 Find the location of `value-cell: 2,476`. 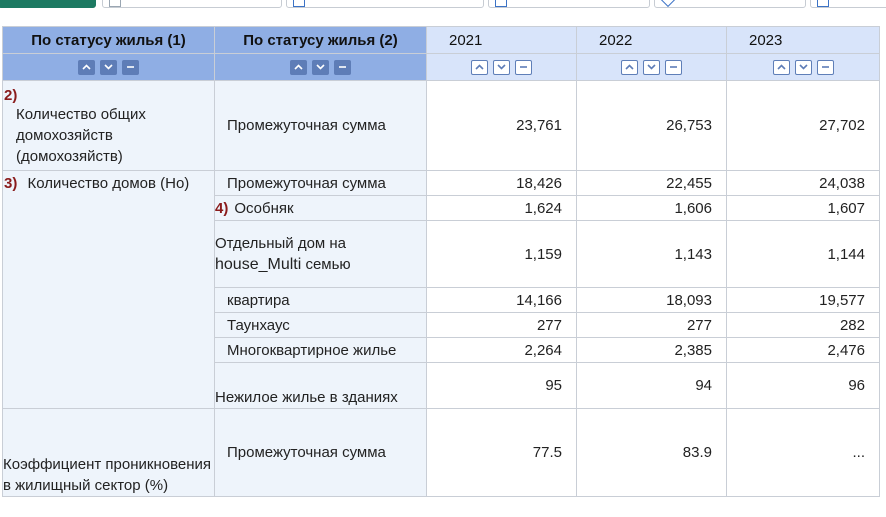

value-cell: 2,476 is located at coordinates (803, 350).